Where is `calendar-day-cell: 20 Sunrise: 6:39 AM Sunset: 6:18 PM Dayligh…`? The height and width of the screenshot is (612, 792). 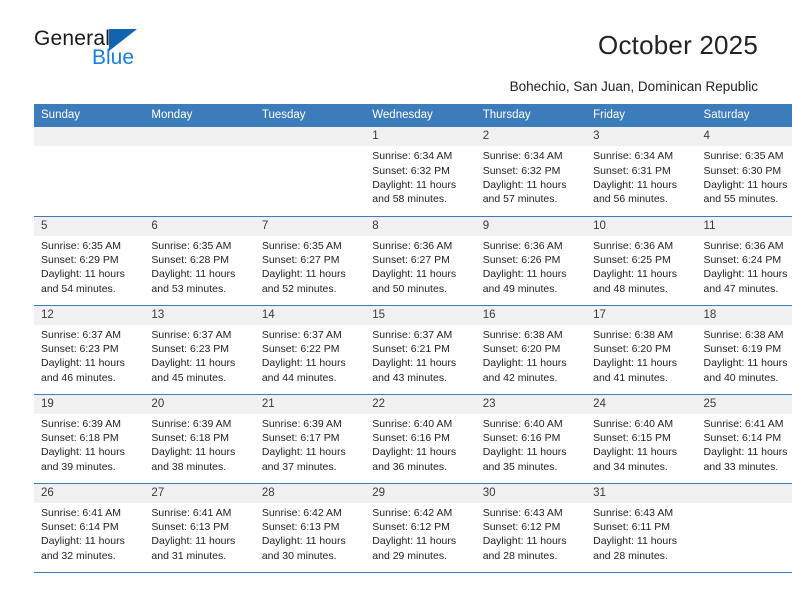 calendar-day-cell: 20 Sunrise: 6:39 AM Sunset: 6:18 PM Dayligh… is located at coordinates (199, 439).